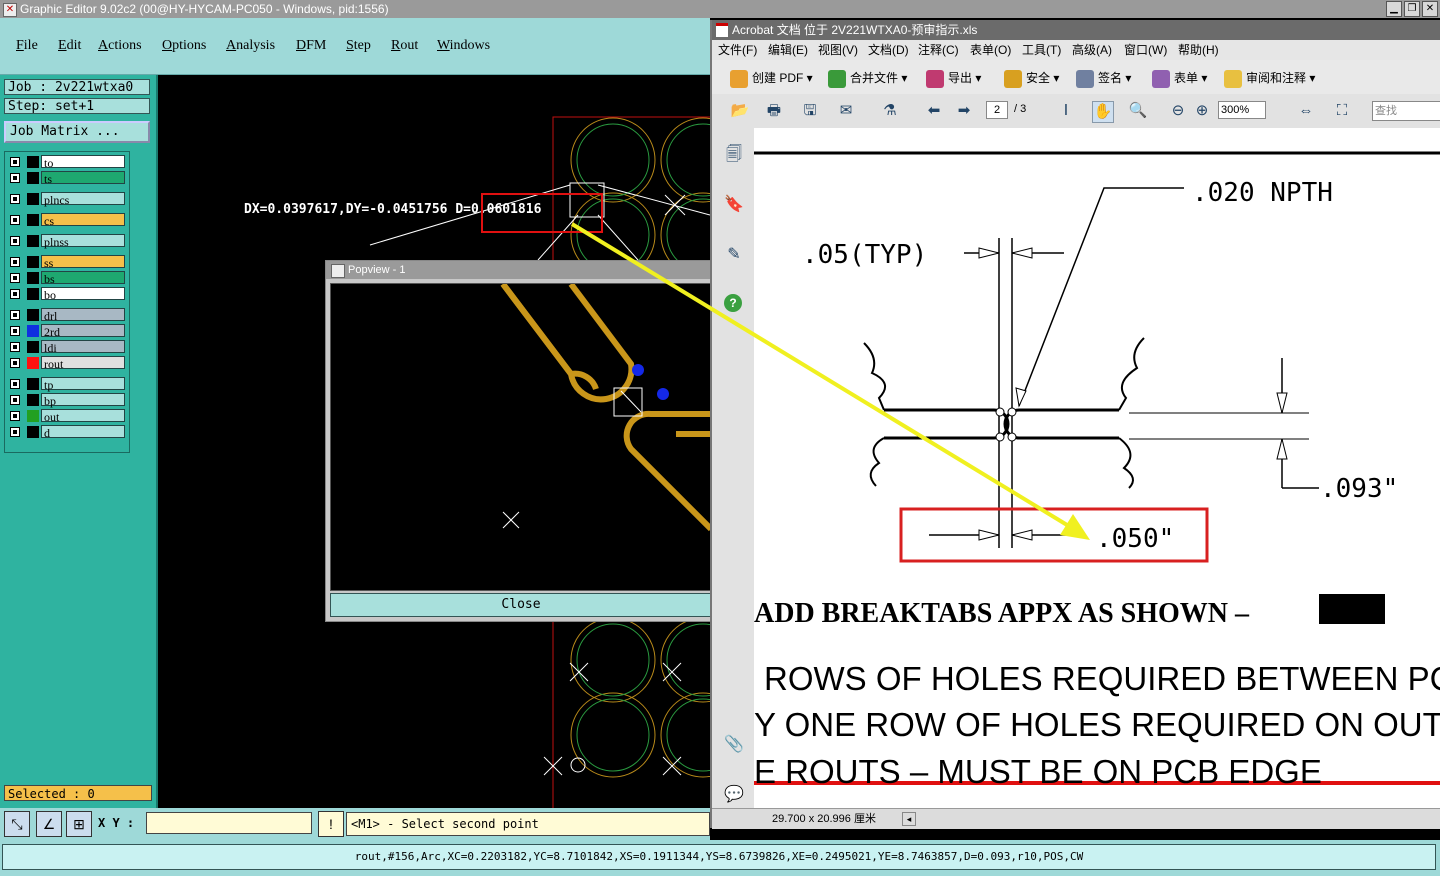 The image size is (1440, 876). I want to click on layer-row: bo, so click(66, 294).